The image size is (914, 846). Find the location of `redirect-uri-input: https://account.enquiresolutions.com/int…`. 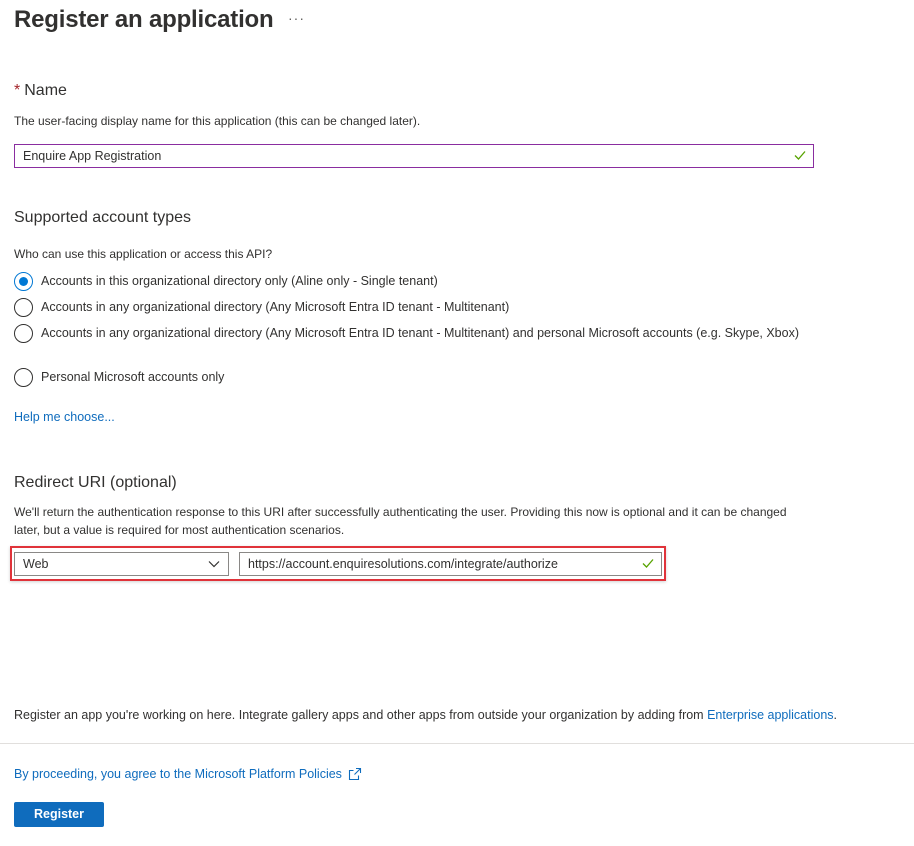

redirect-uri-input: https://account.enquiresolutions.com/int… is located at coordinates (450, 564).